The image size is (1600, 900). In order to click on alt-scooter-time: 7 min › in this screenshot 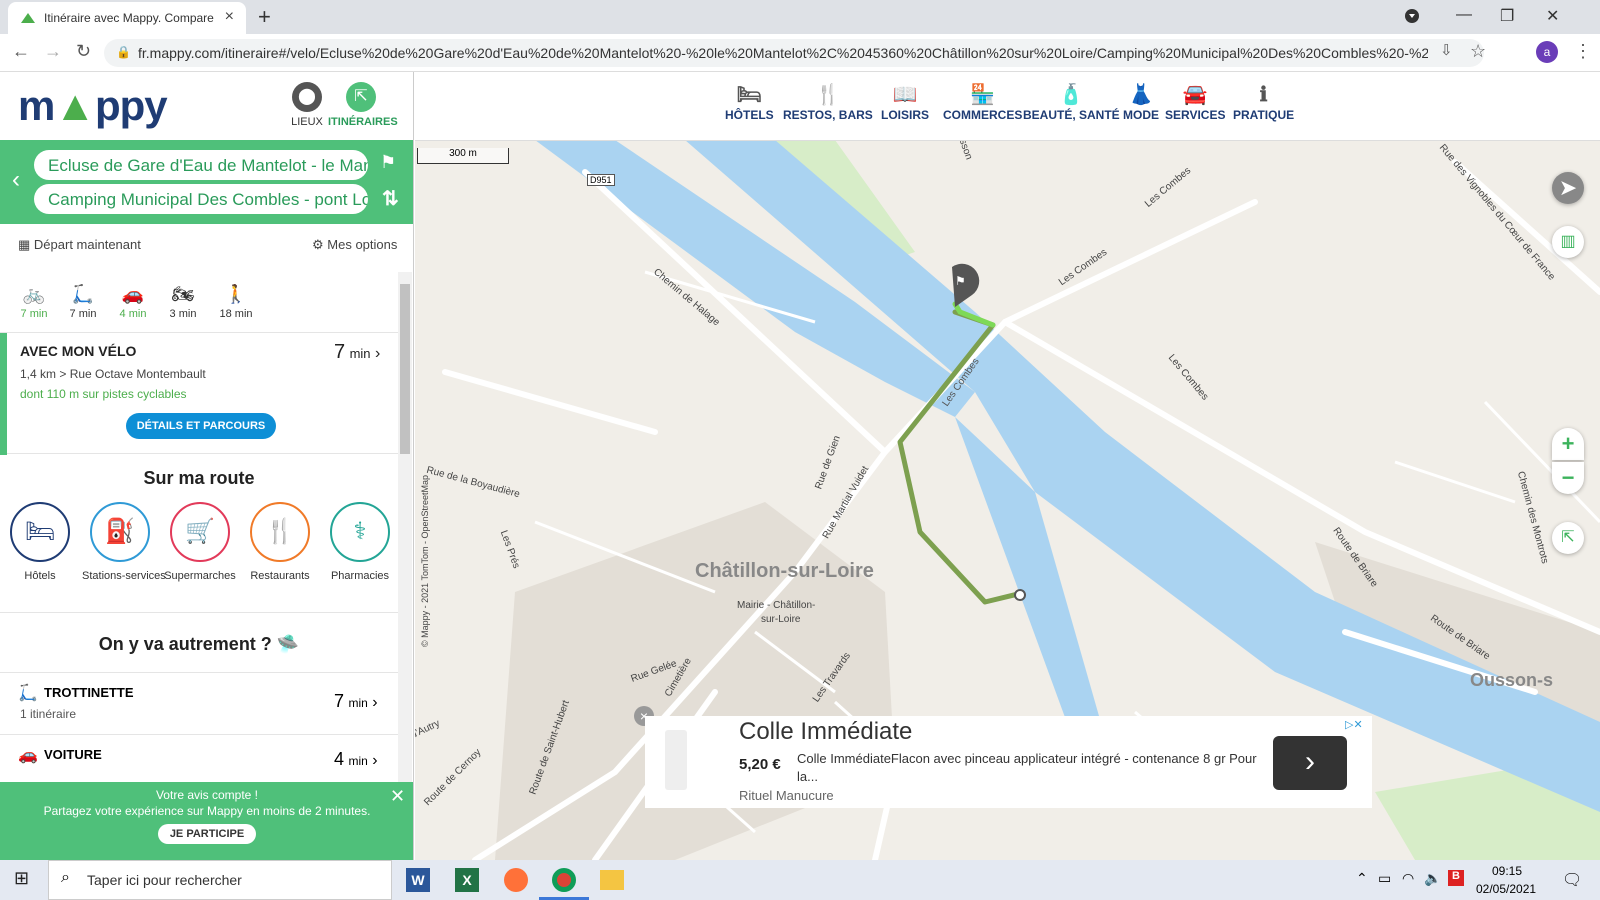, I will do `click(356, 701)`.